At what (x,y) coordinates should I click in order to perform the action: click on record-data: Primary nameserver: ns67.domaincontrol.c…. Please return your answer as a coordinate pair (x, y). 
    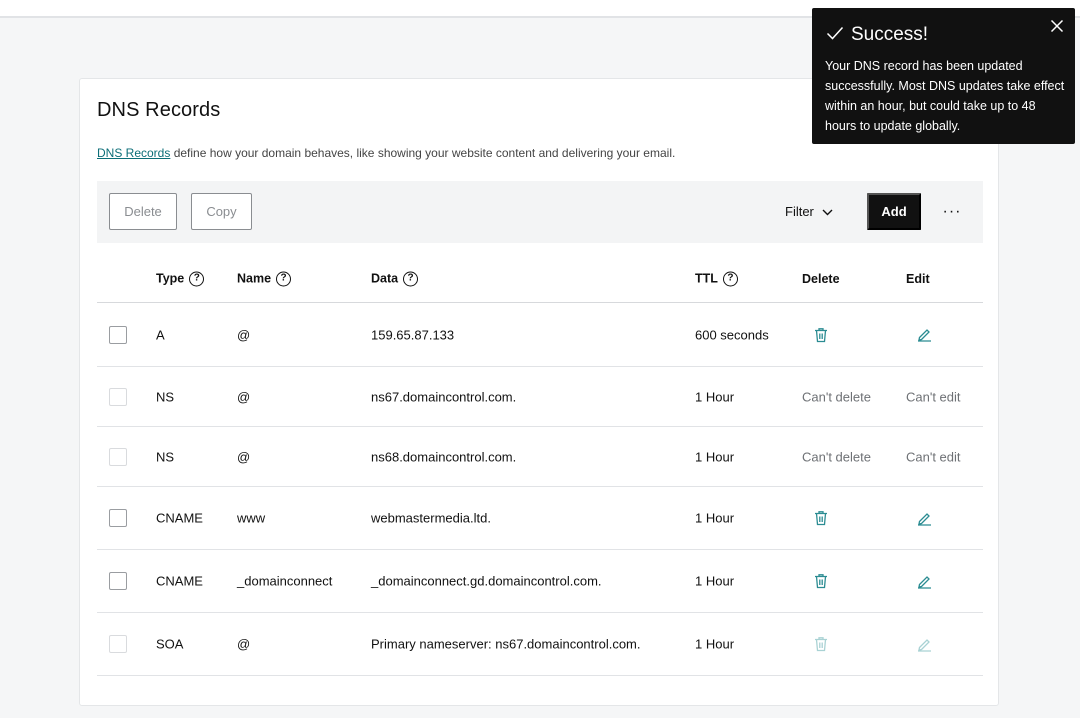
    Looking at the image, I should click on (506, 644).